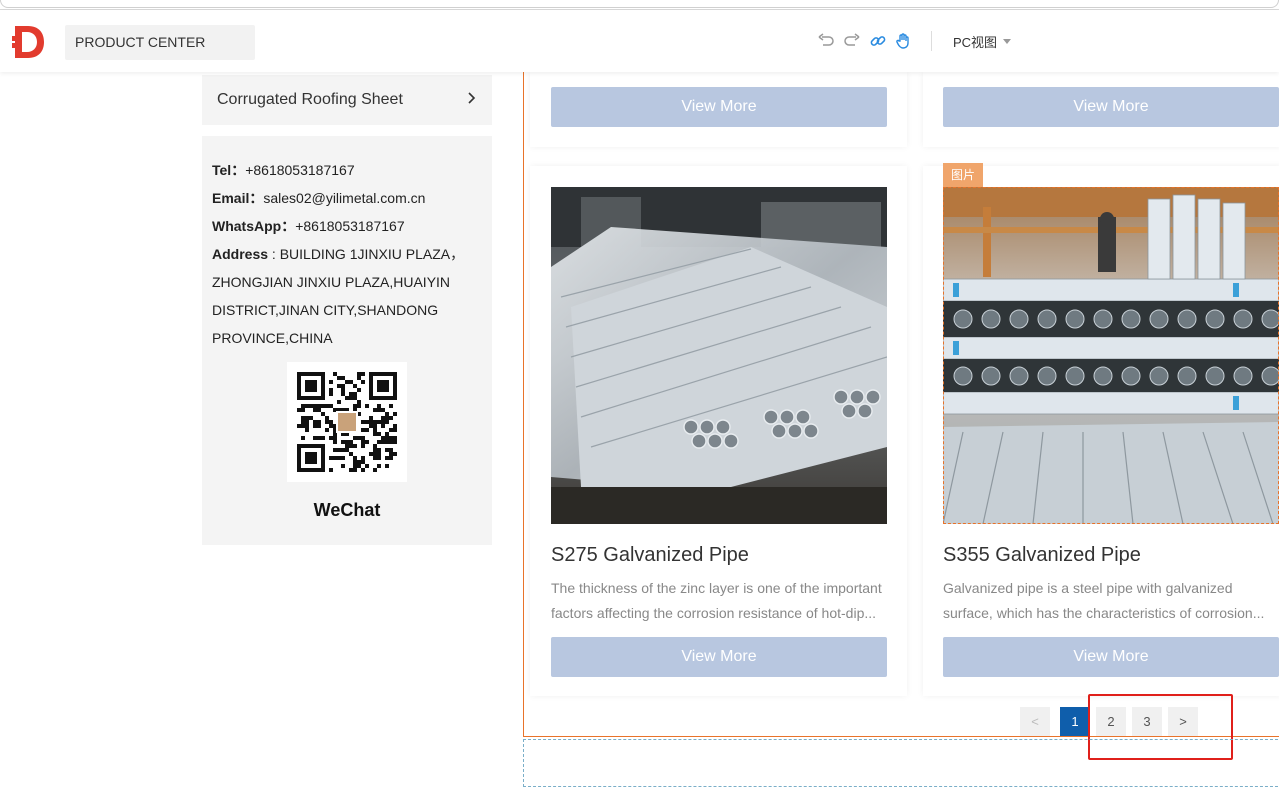  I want to click on chevron-right-icon, so click(472, 100).